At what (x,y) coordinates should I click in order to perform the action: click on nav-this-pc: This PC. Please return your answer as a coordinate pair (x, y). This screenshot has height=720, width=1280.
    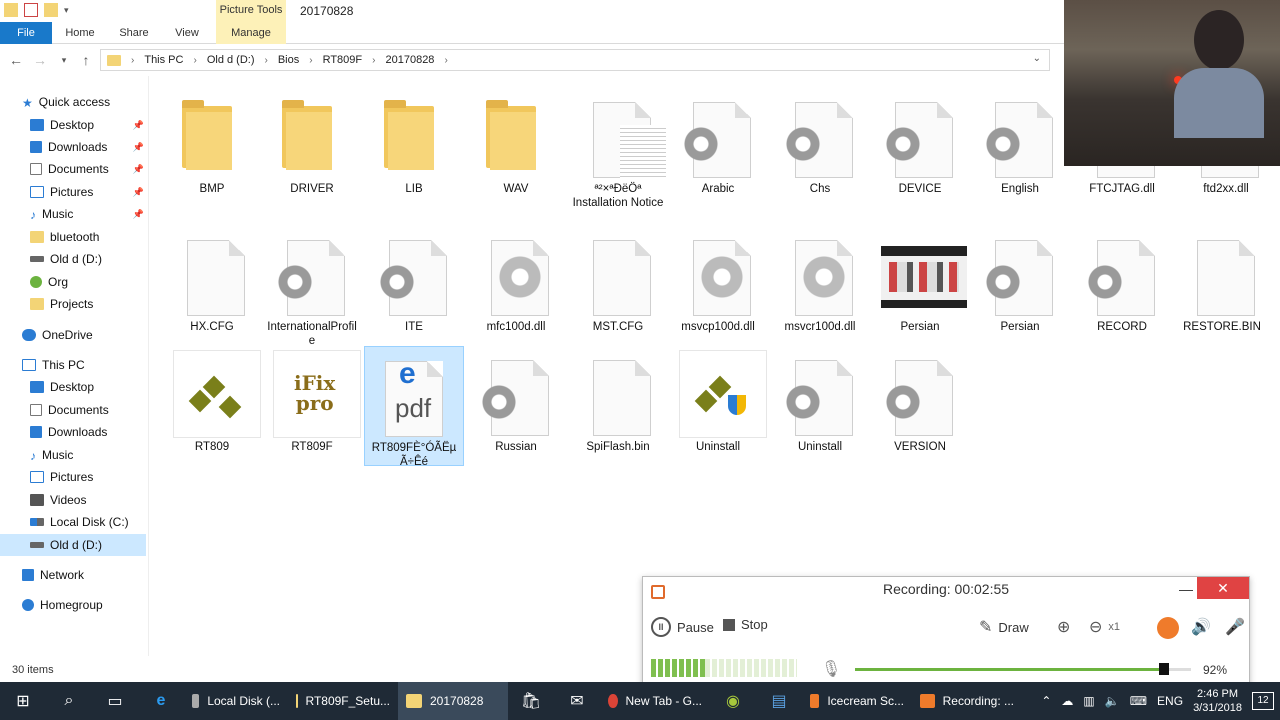
    Looking at the image, I should click on (95, 365).